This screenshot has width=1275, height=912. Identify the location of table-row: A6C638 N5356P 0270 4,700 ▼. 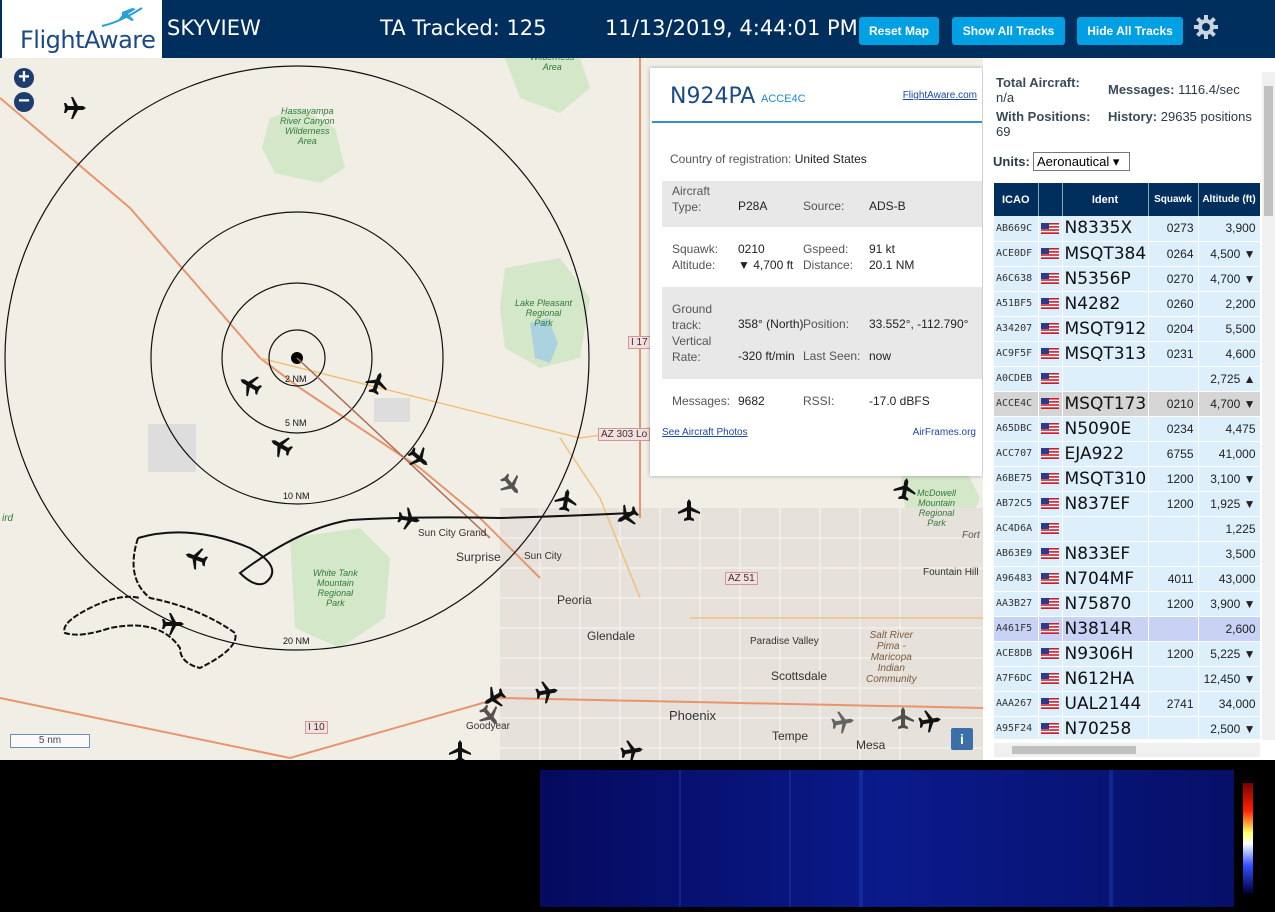
(1127, 279).